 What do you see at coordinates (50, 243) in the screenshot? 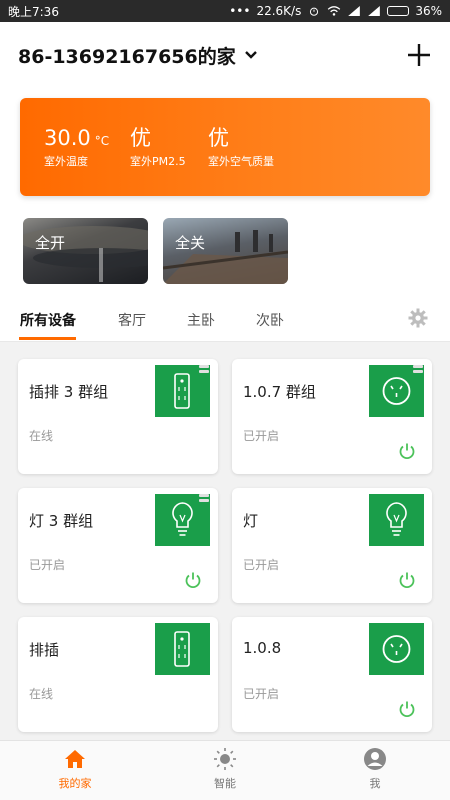
I see `scene-all-on-label: 全开` at bounding box center [50, 243].